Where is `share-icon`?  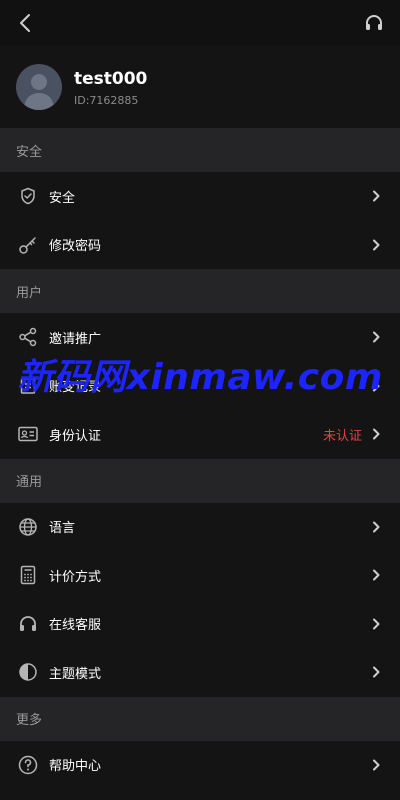 share-icon is located at coordinates (28, 337).